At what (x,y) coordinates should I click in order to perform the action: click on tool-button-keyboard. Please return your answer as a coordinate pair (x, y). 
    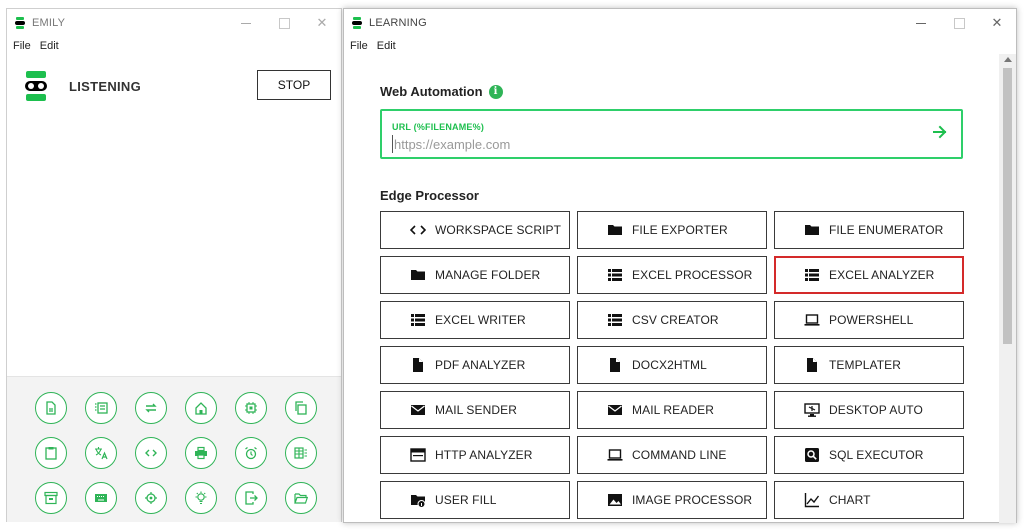
    Looking at the image, I should click on (101, 498).